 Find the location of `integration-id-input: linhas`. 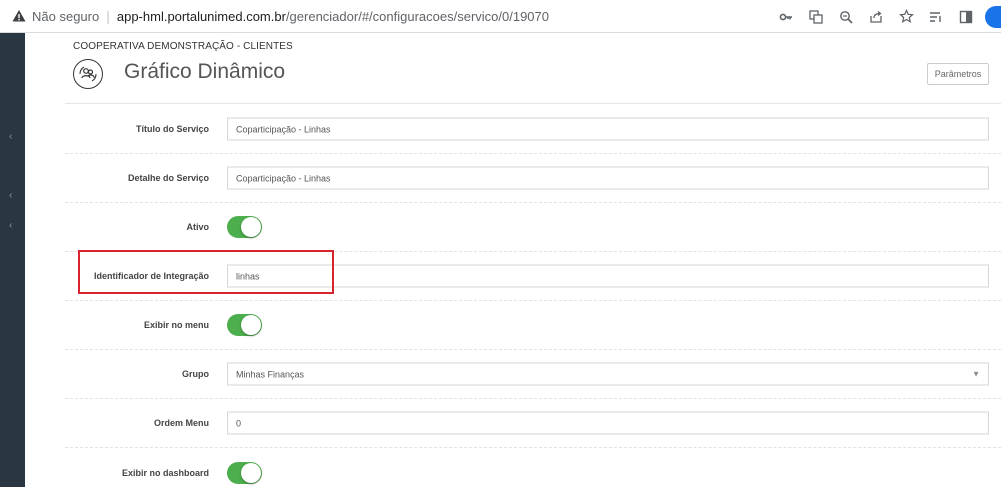

integration-id-input: linhas is located at coordinates (608, 276).